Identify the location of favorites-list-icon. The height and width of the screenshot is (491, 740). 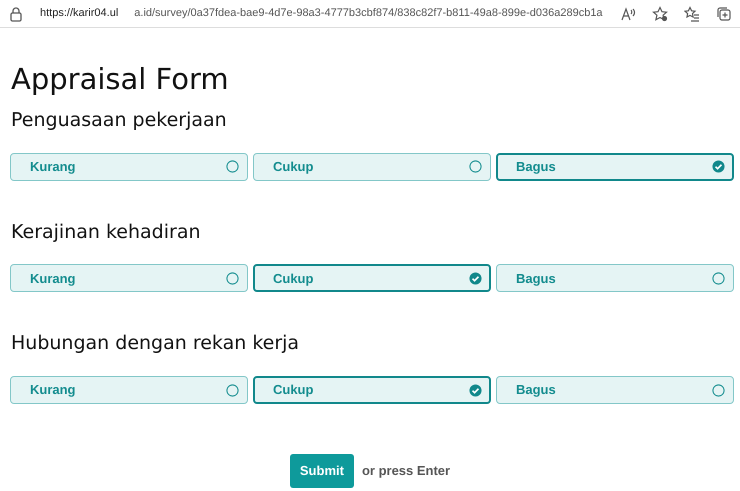
(692, 14).